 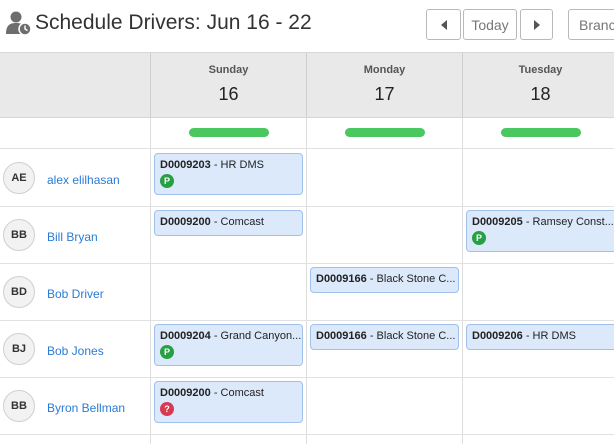 I want to click on triangle-left-icon, so click(x=443, y=24).